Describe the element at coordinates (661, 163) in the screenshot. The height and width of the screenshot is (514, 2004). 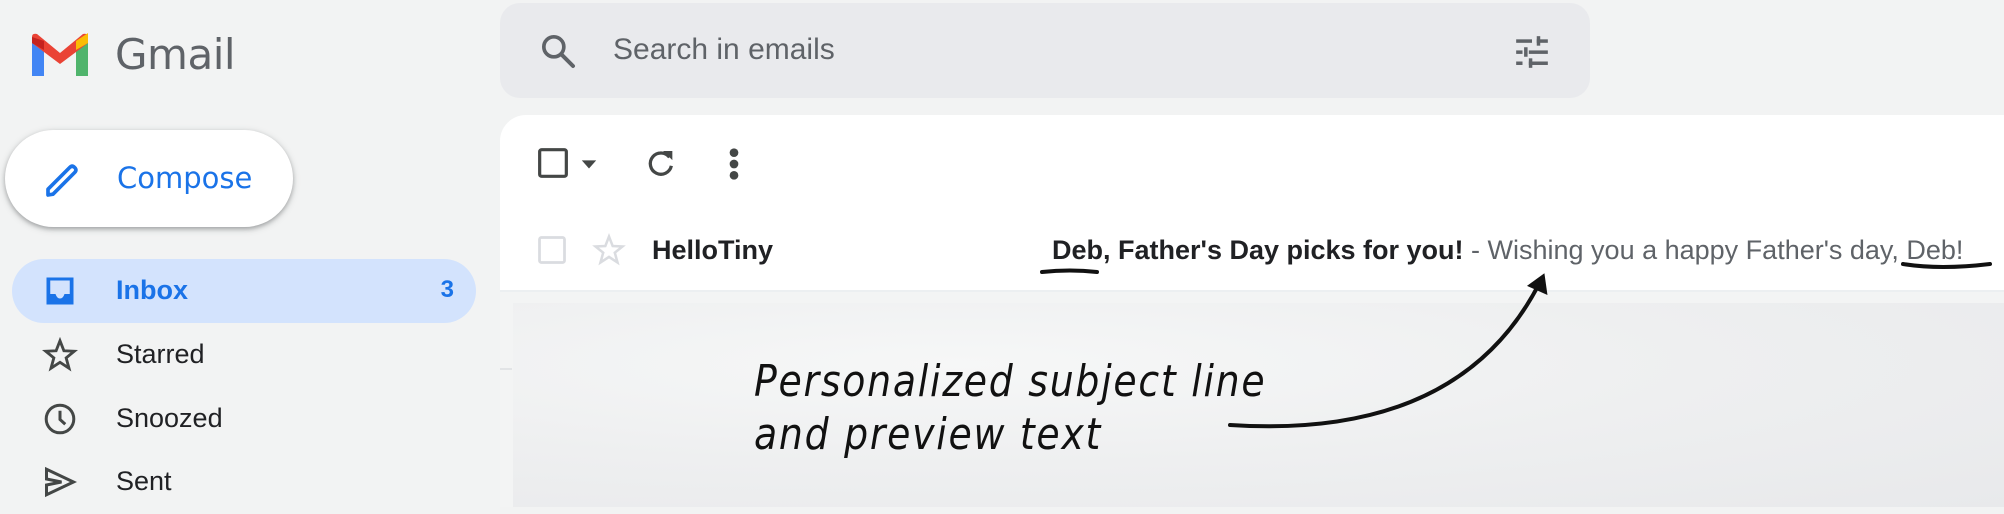
I see `refresh-icon` at that location.